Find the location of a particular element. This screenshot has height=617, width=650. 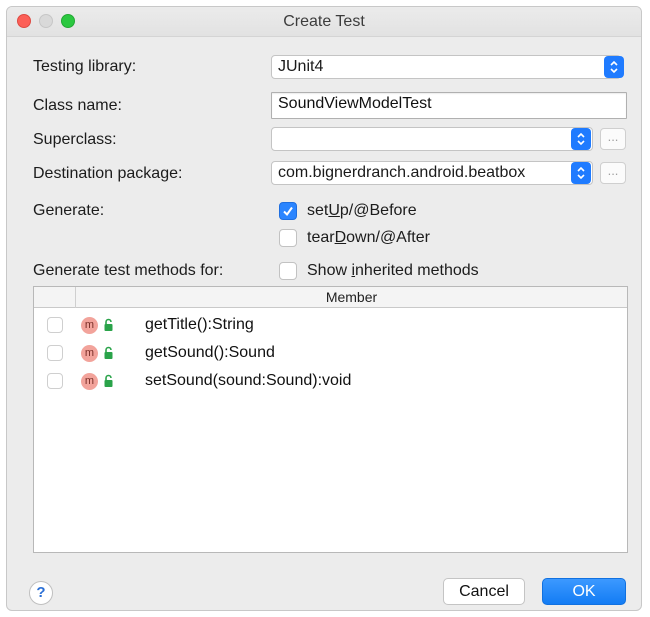

setup-before-checkbox is located at coordinates (288, 211).